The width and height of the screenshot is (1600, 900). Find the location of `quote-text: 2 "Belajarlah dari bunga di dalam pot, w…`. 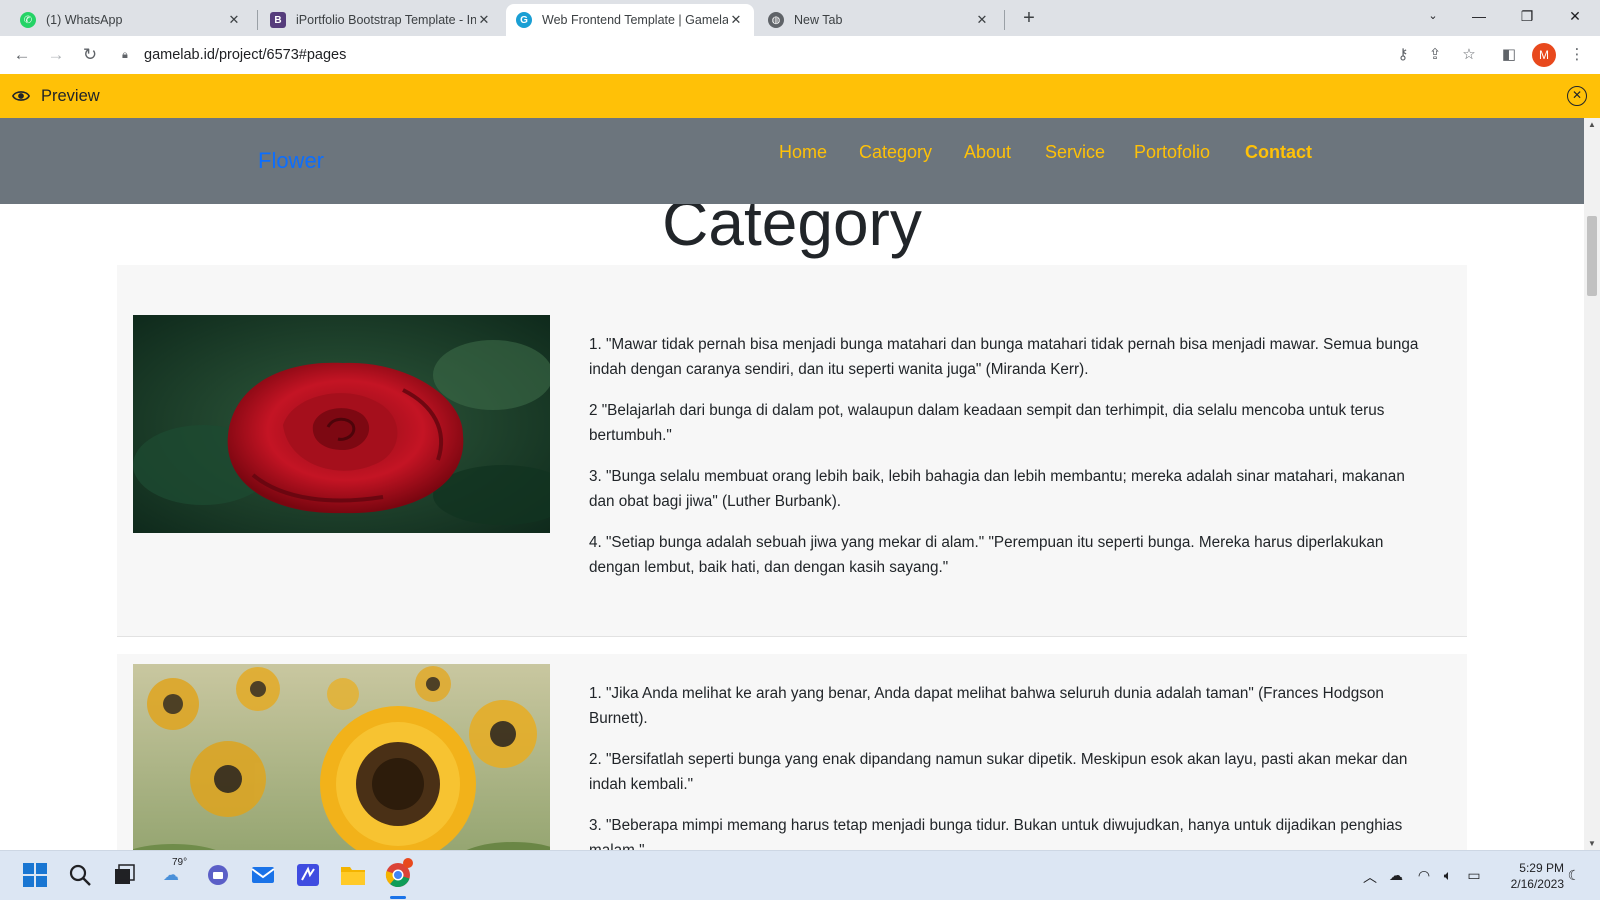

quote-text: 2 "Belajarlah dari bunga di dalam pot, w… is located at coordinates (987, 423).